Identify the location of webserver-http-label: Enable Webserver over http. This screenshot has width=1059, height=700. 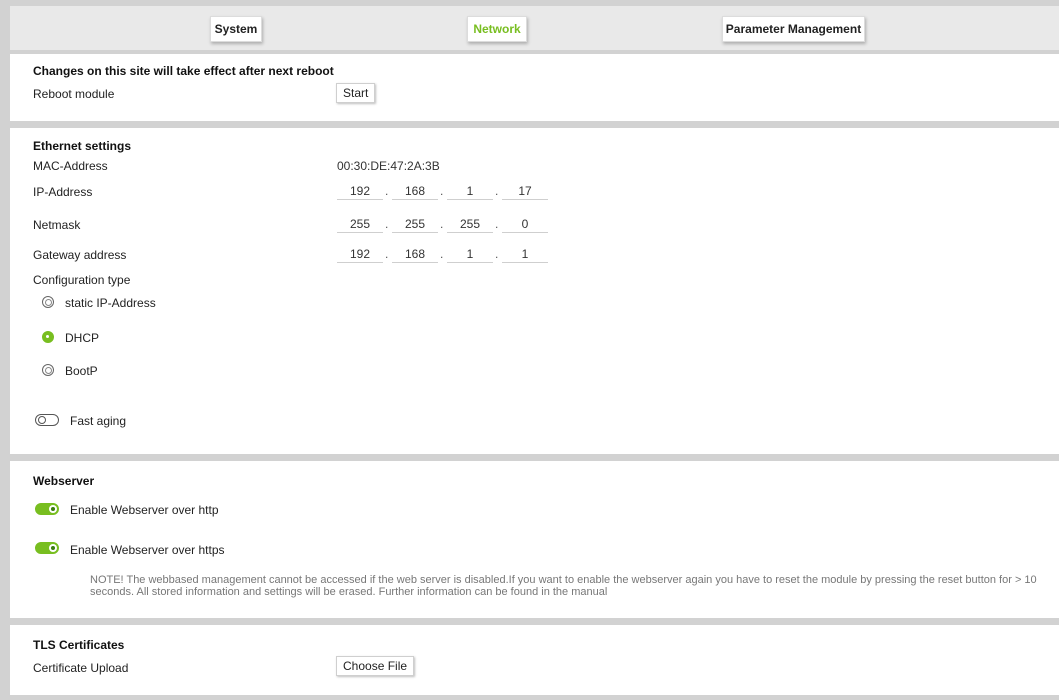
(144, 510).